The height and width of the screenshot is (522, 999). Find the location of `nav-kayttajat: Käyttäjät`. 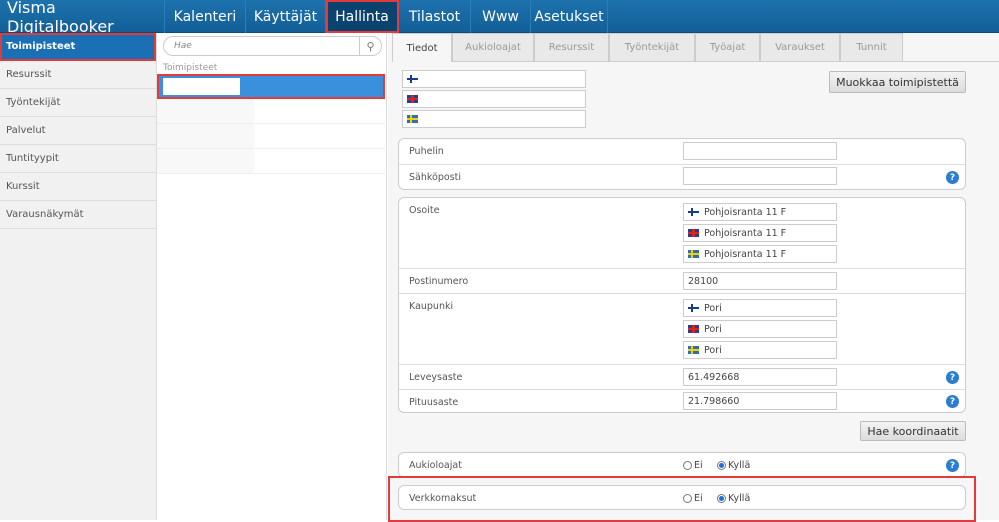

nav-kayttajat: Käyttäjät is located at coordinates (286, 16).